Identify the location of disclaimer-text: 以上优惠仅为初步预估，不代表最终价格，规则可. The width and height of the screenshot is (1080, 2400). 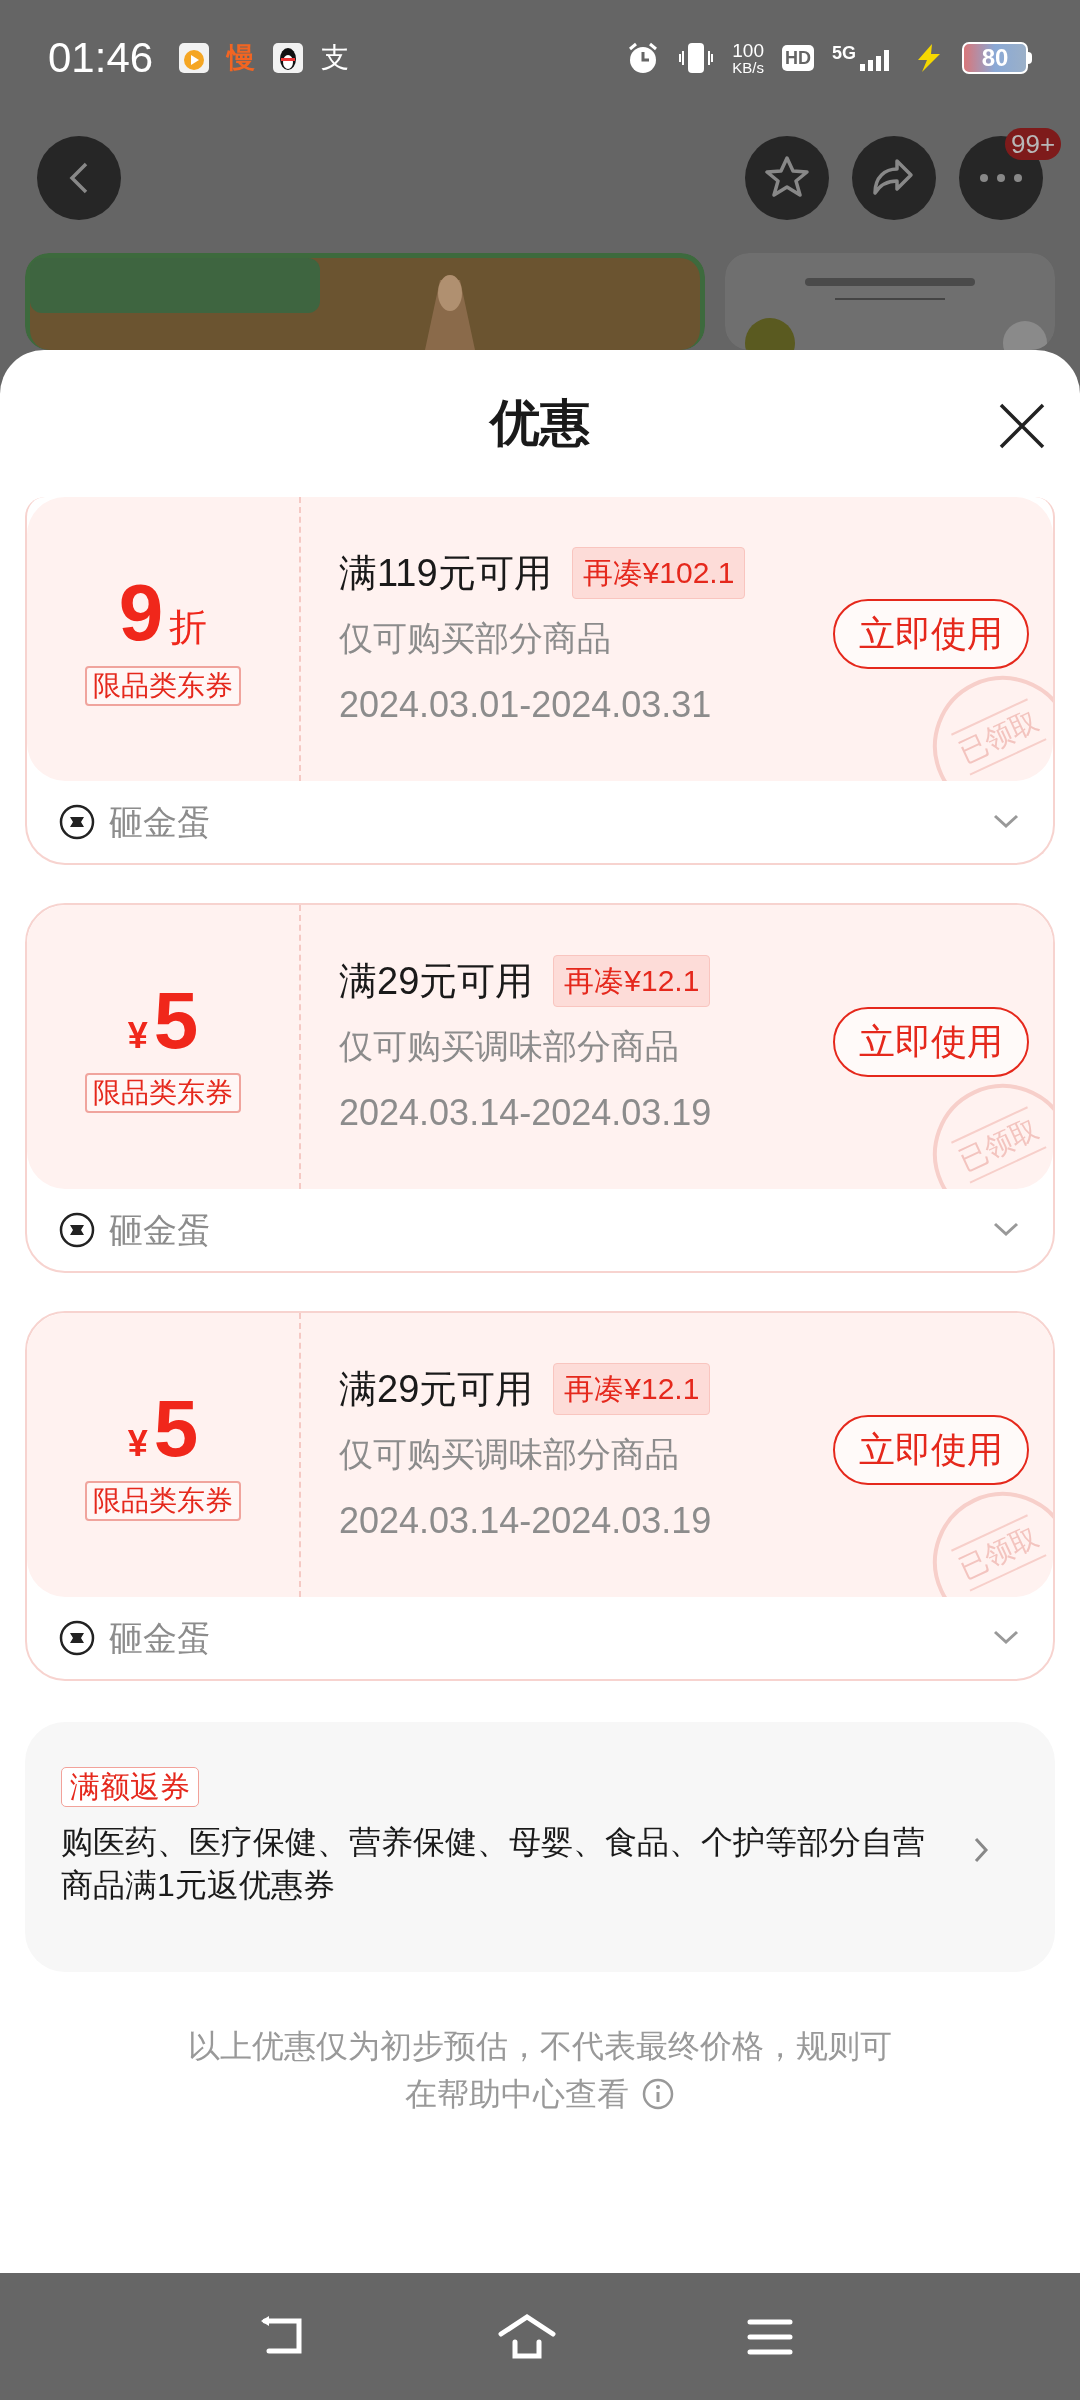
(540, 2046).